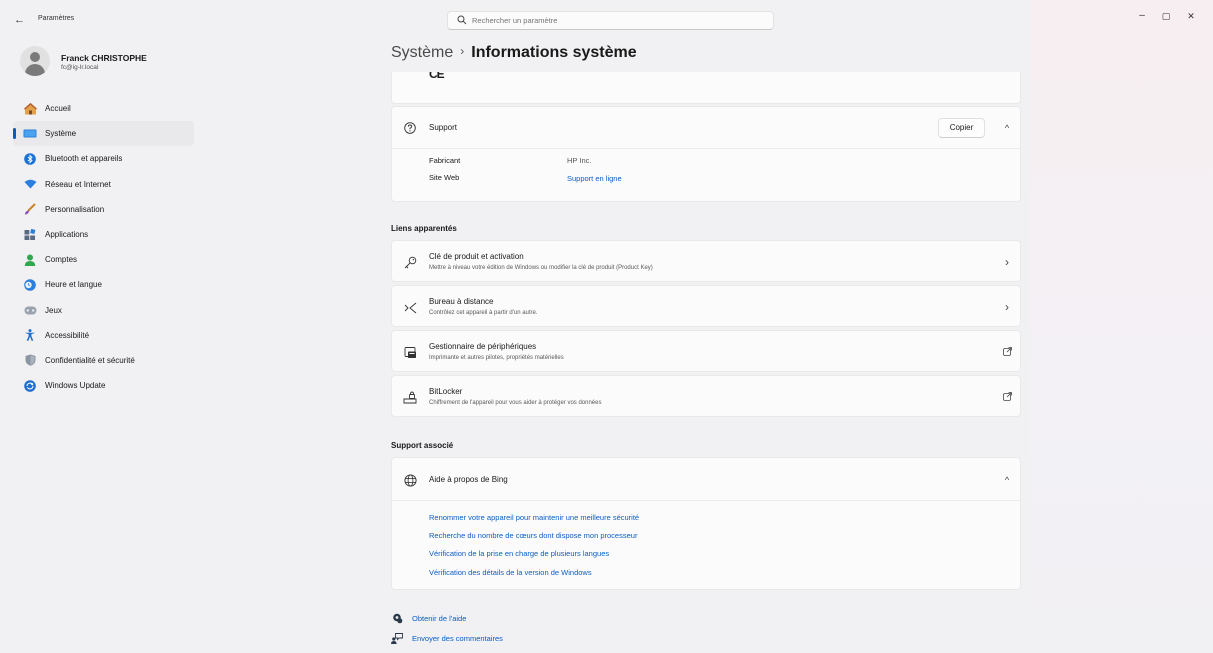  I want to click on avatar, so click(35, 61).